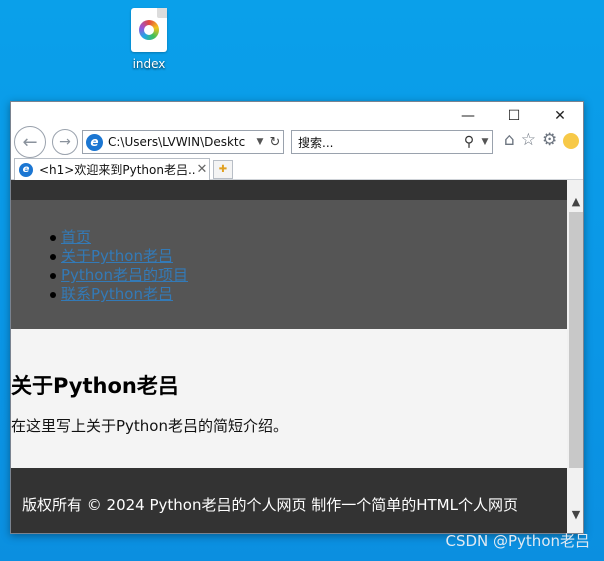 The width and height of the screenshot is (604, 561). I want to click on new-tab-button: ✚, so click(223, 169).